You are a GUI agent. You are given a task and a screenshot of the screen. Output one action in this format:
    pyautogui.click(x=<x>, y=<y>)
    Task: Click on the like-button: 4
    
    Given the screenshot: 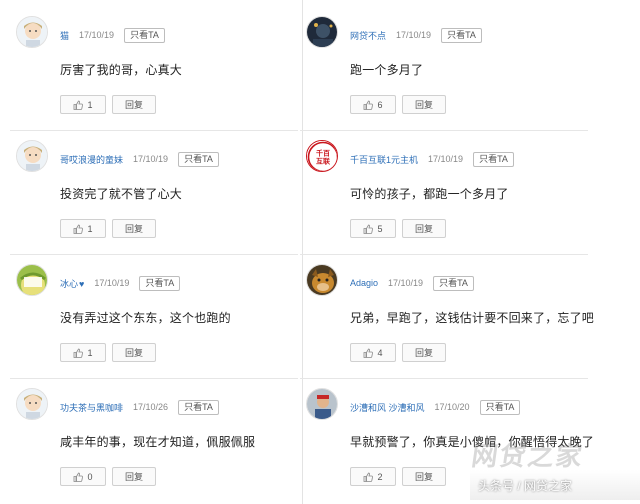 What is the action you would take?
    pyautogui.click(x=373, y=352)
    